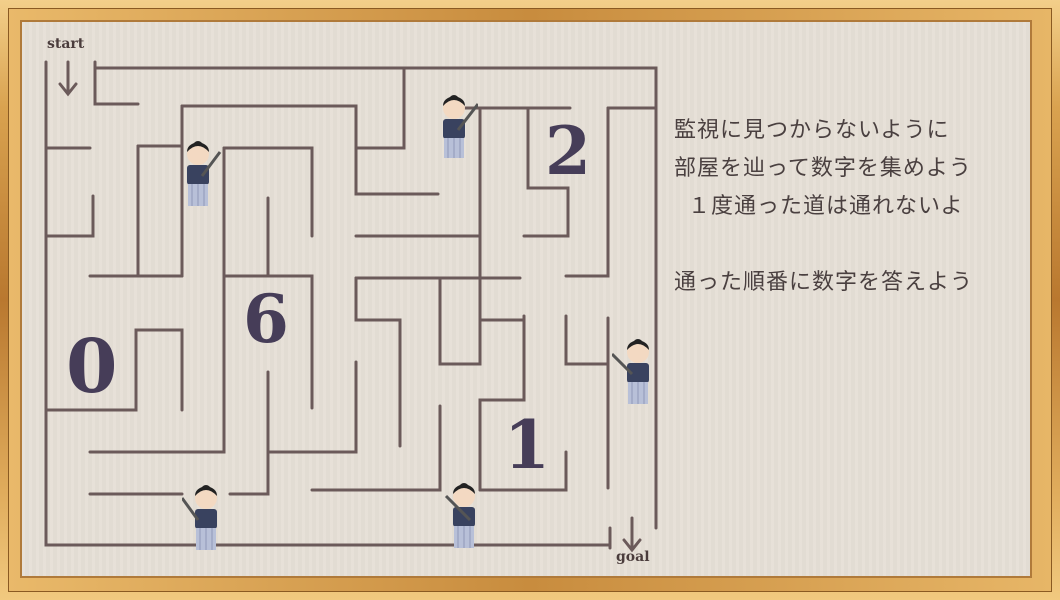 This screenshot has width=1060, height=600. What do you see at coordinates (66, 44) in the screenshot?
I see `start-label: start` at bounding box center [66, 44].